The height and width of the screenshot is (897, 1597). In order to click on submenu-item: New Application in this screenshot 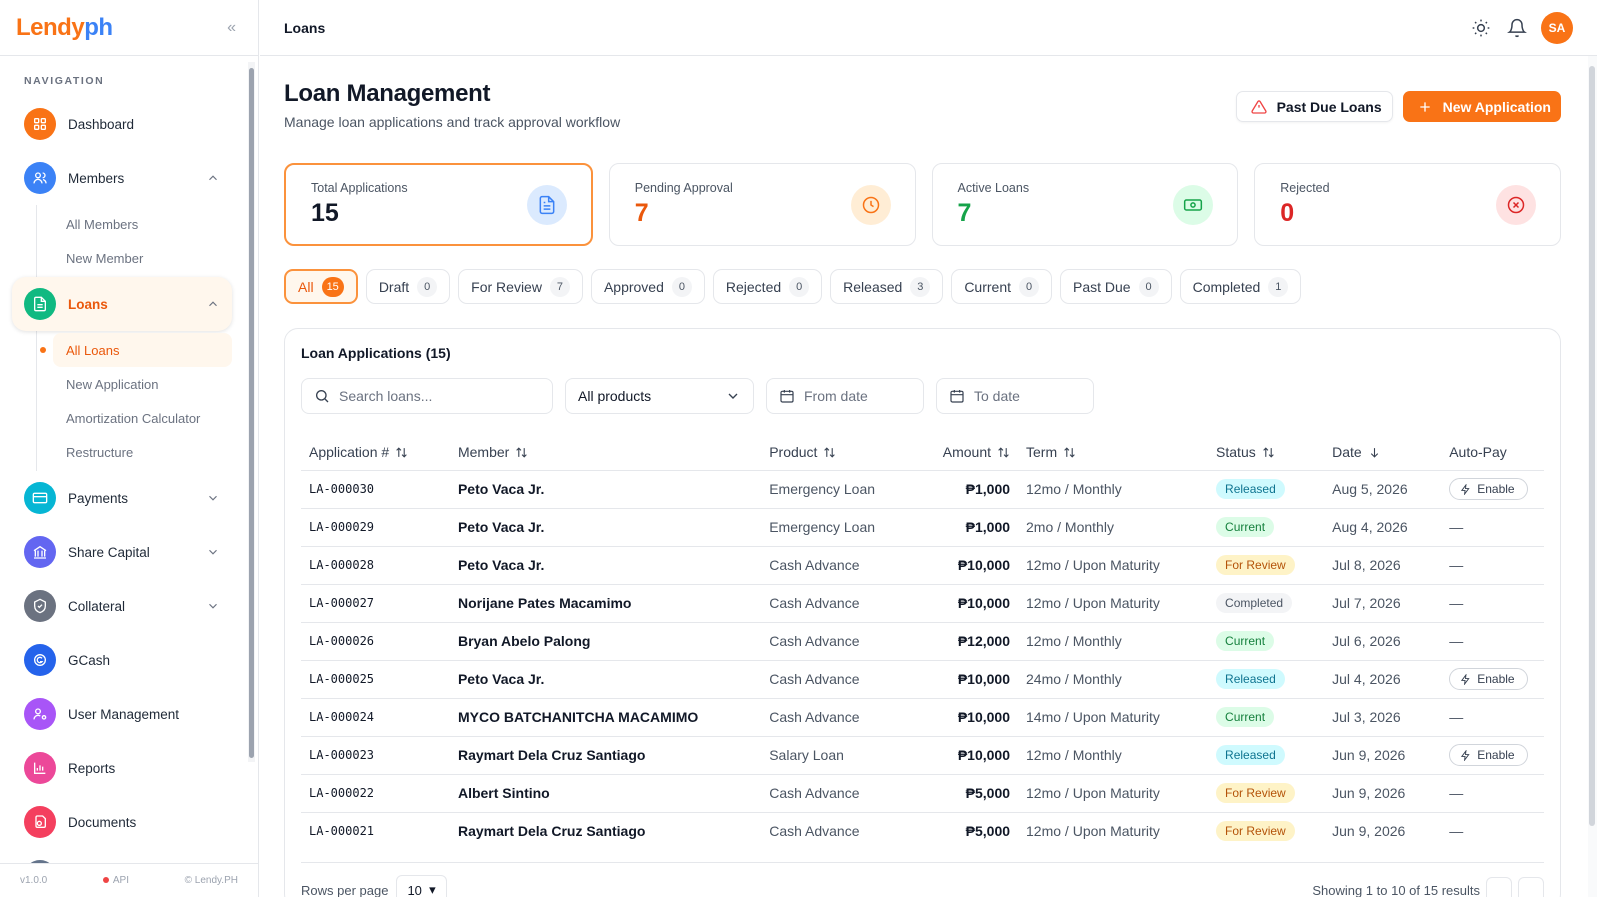, I will do `click(134, 384)`.